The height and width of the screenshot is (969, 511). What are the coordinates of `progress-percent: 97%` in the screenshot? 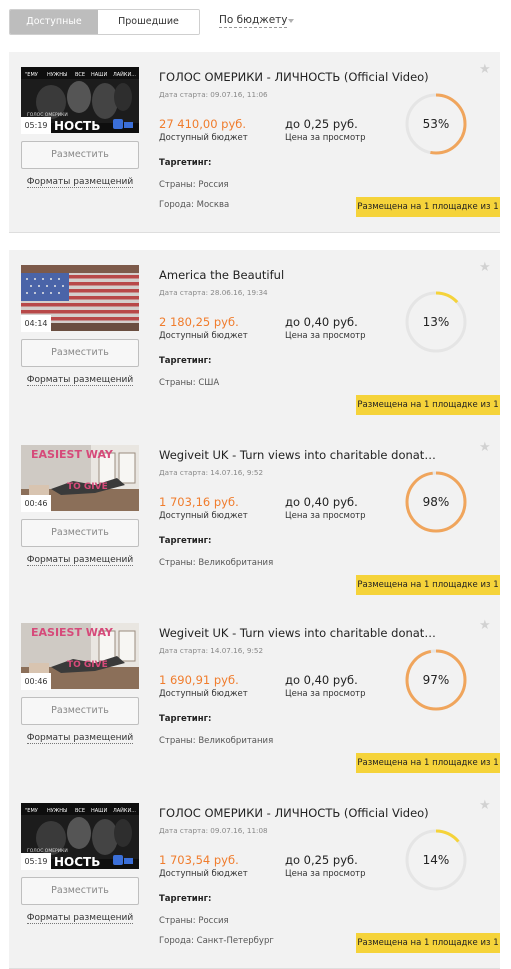 It's located at (436, 680).